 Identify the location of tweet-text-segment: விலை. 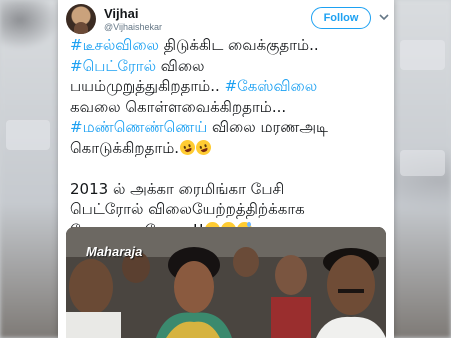
(180, 65).